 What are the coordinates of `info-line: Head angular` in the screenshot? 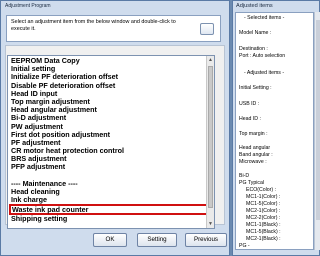 It's located at (255, 148).